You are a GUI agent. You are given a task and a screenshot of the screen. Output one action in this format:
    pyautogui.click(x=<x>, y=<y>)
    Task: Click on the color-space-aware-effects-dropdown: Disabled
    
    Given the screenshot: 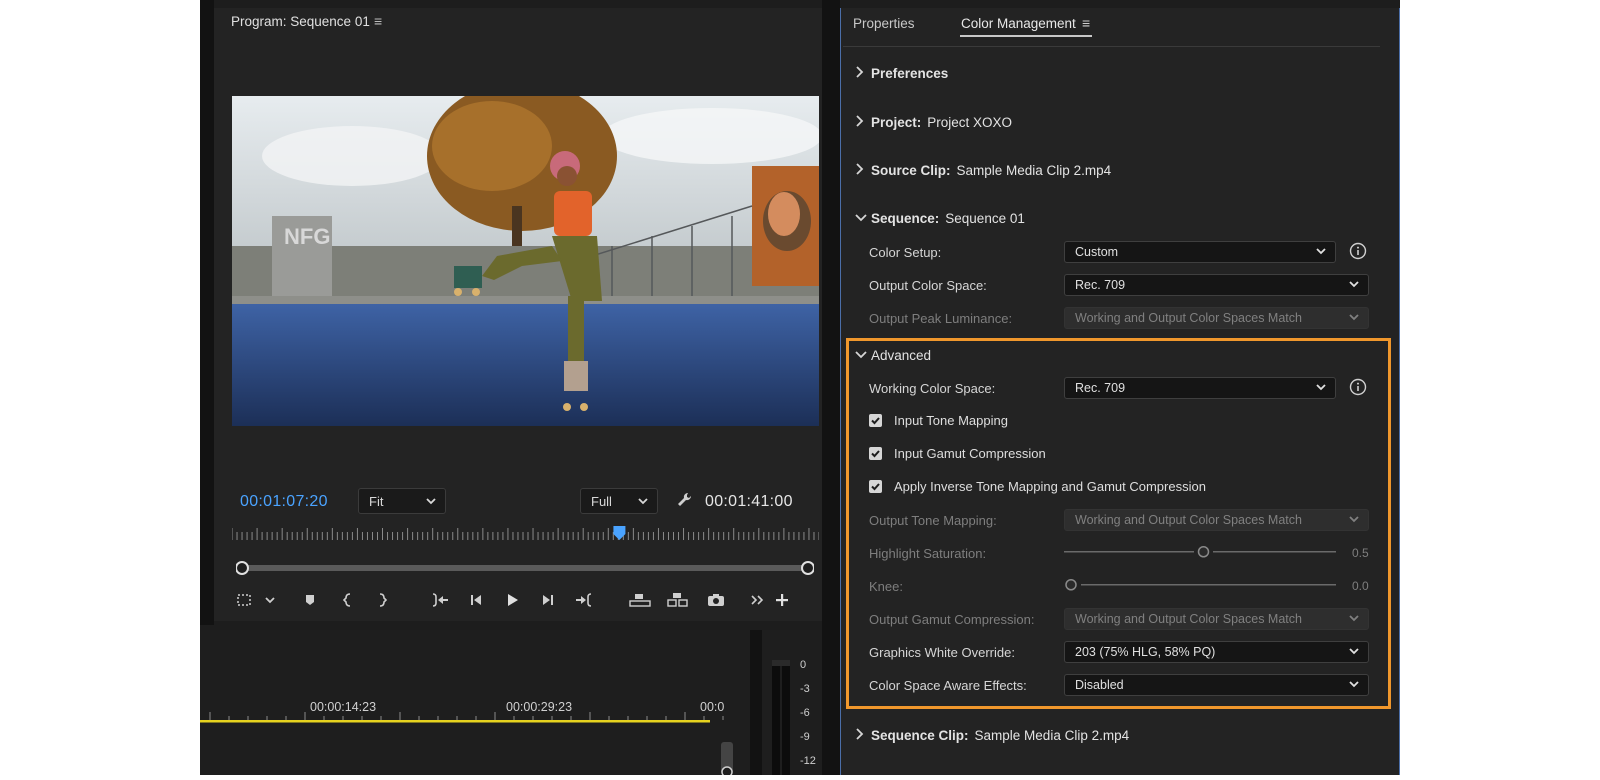 What is the action you would take?
    pyautogui.click(x=1216, y=685)
    